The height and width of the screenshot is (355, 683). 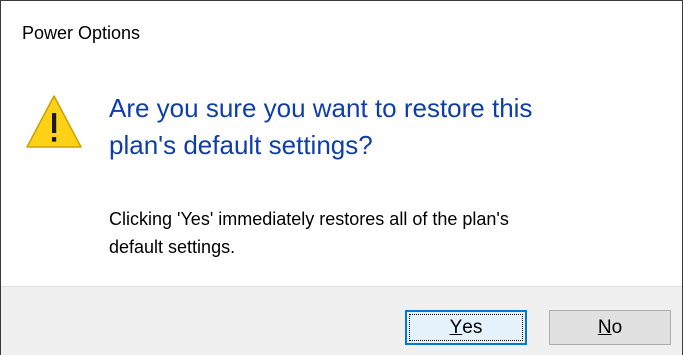 What do you see at coordinates (81, 33) in the screenshot?
I see `window-title: Power Options` at bounding box center [81, 33].